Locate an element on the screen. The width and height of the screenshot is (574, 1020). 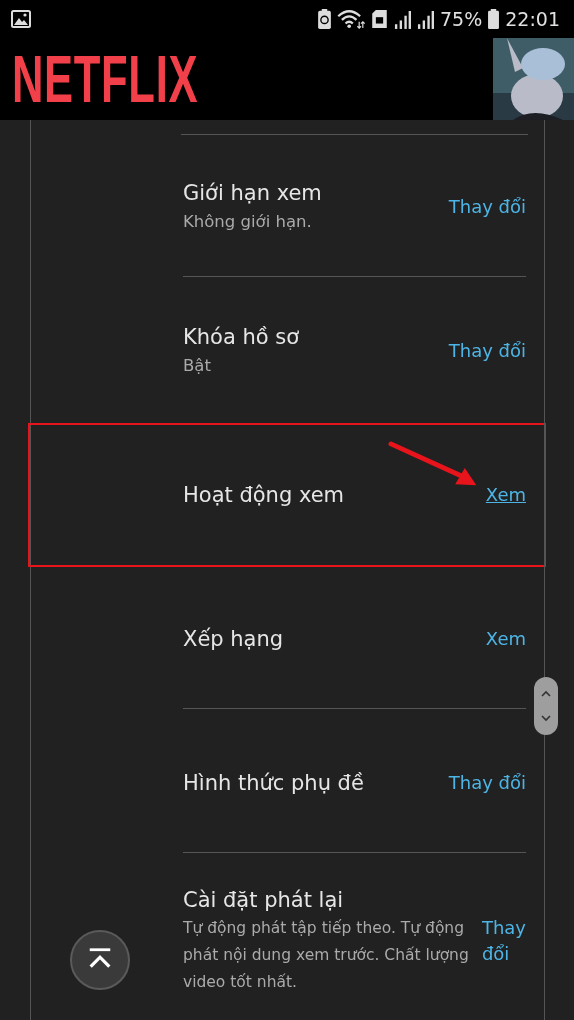
setting-title: Xếp hạng is located at coordinates (233, 639).